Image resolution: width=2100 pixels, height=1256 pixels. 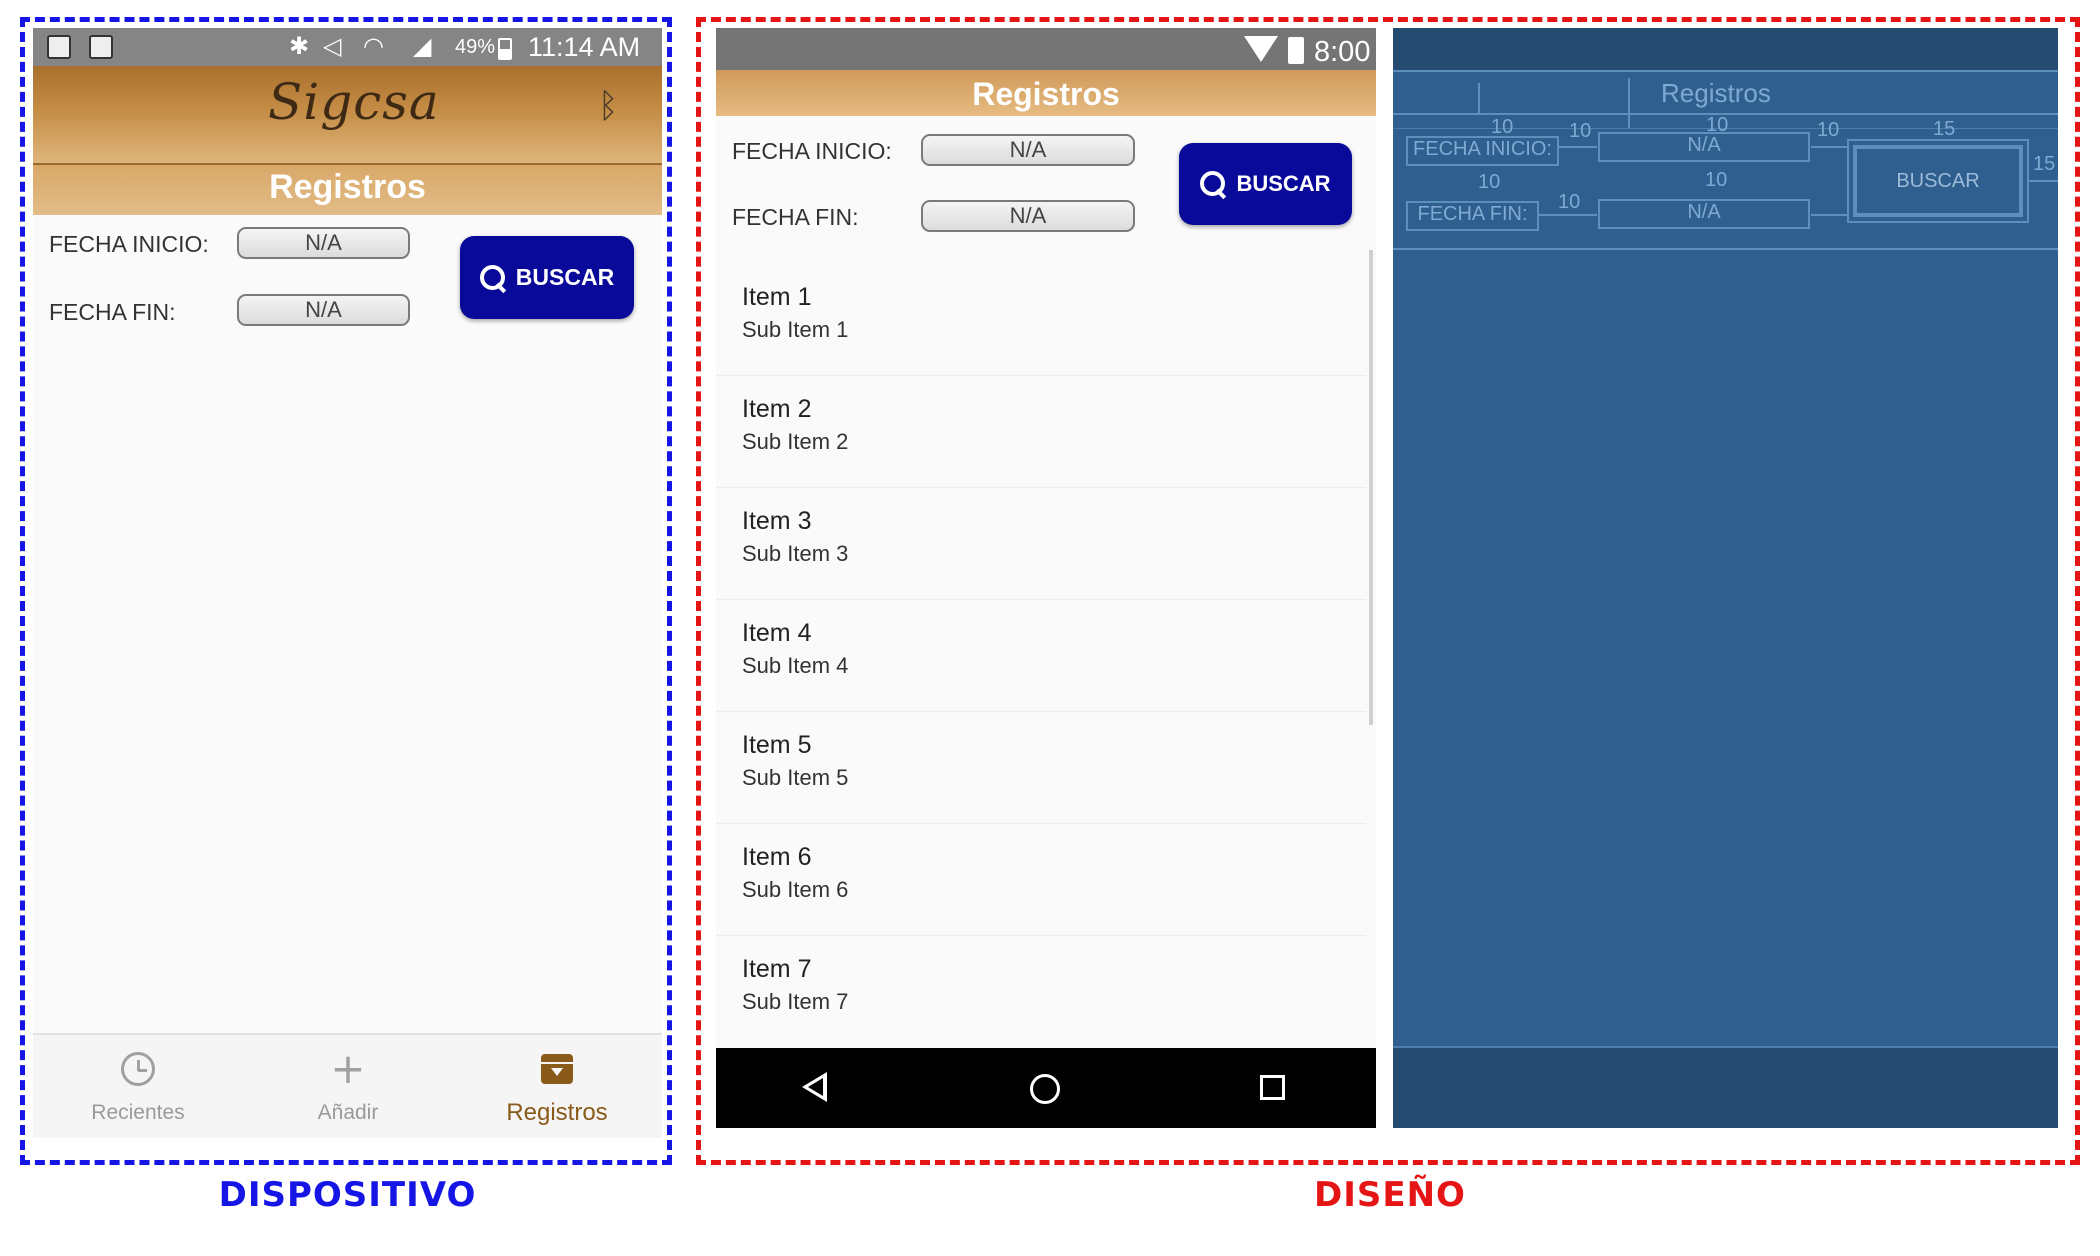 I want to click on nav-item-anadir: + Añadir, so click(x=348, y=1086).